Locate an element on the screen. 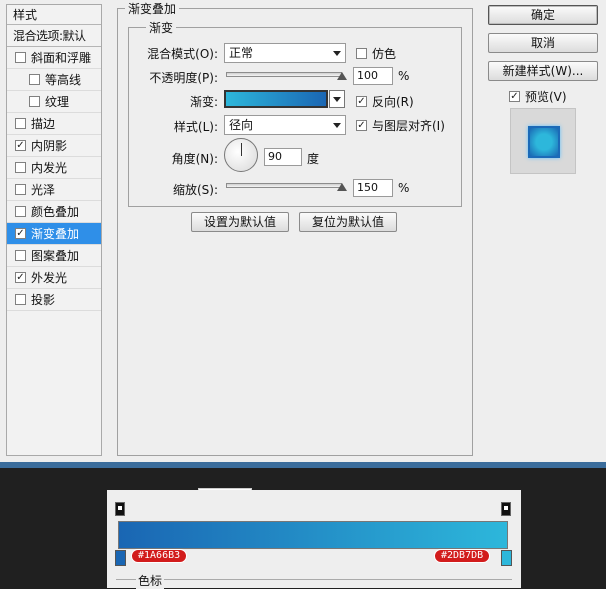 Image resolution: width=606 pixels, height=589 pixels. blend-mode-label: 混合模式(O): is located at coordinates (182, 54).